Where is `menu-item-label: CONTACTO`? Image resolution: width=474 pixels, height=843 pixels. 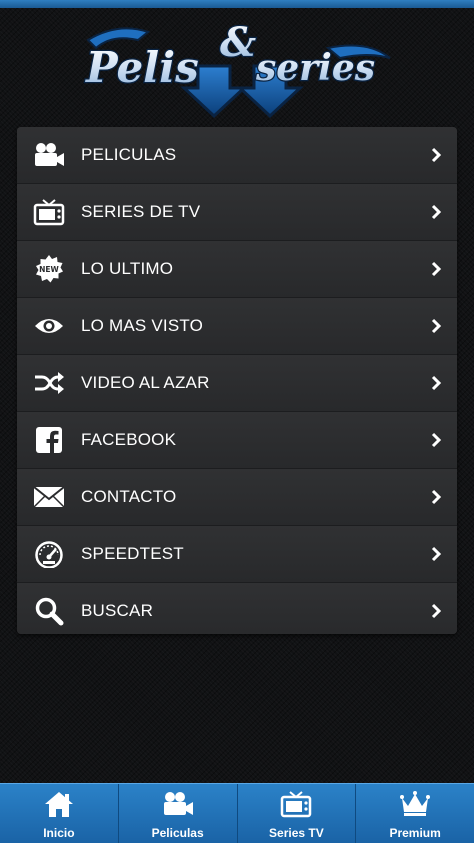
menu-item-label: CONTACTO is located at coordinates (129, 496).